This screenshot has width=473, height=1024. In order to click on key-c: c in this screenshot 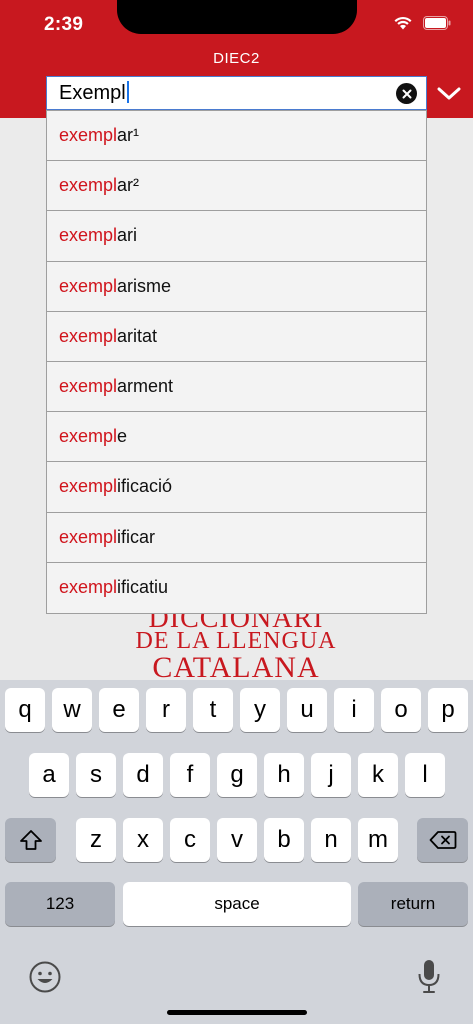, I will do `click(190, 840)`.